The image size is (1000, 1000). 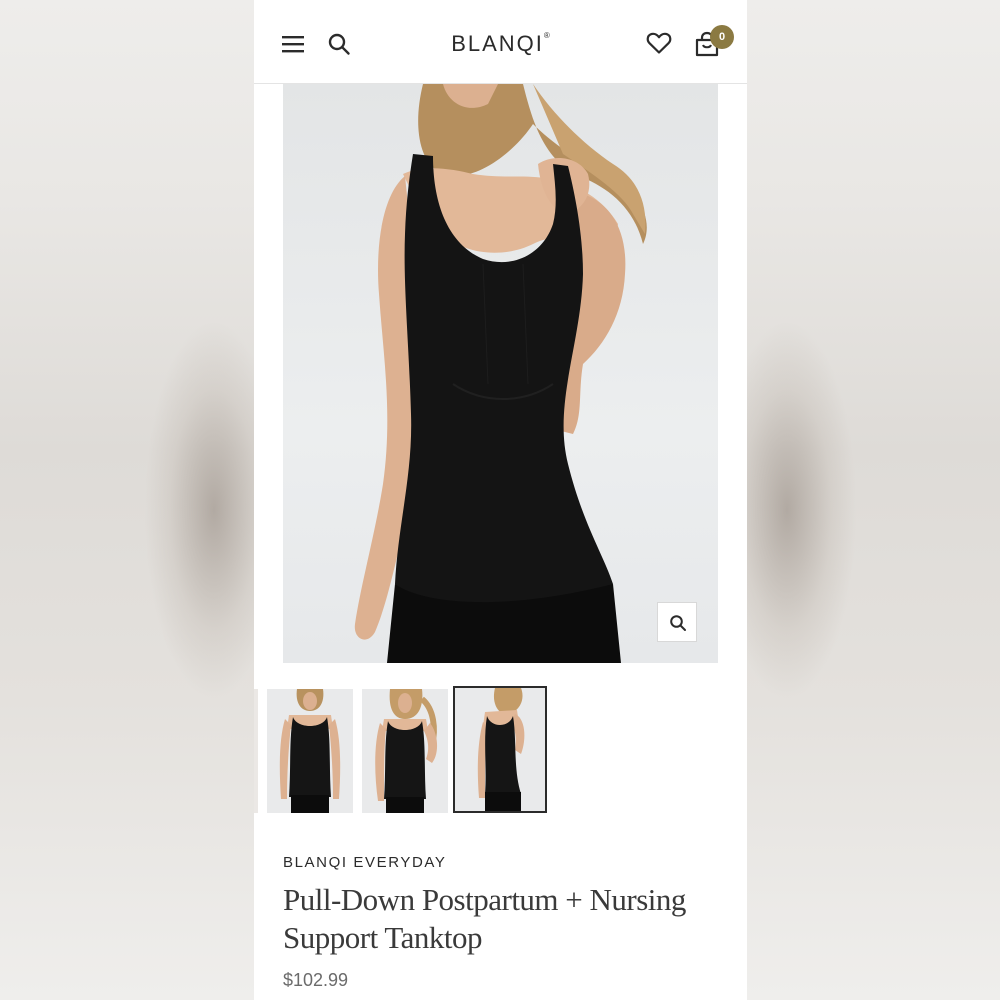 I want to click on brand-logo: BLANQI®, so click(x=500, y=44).